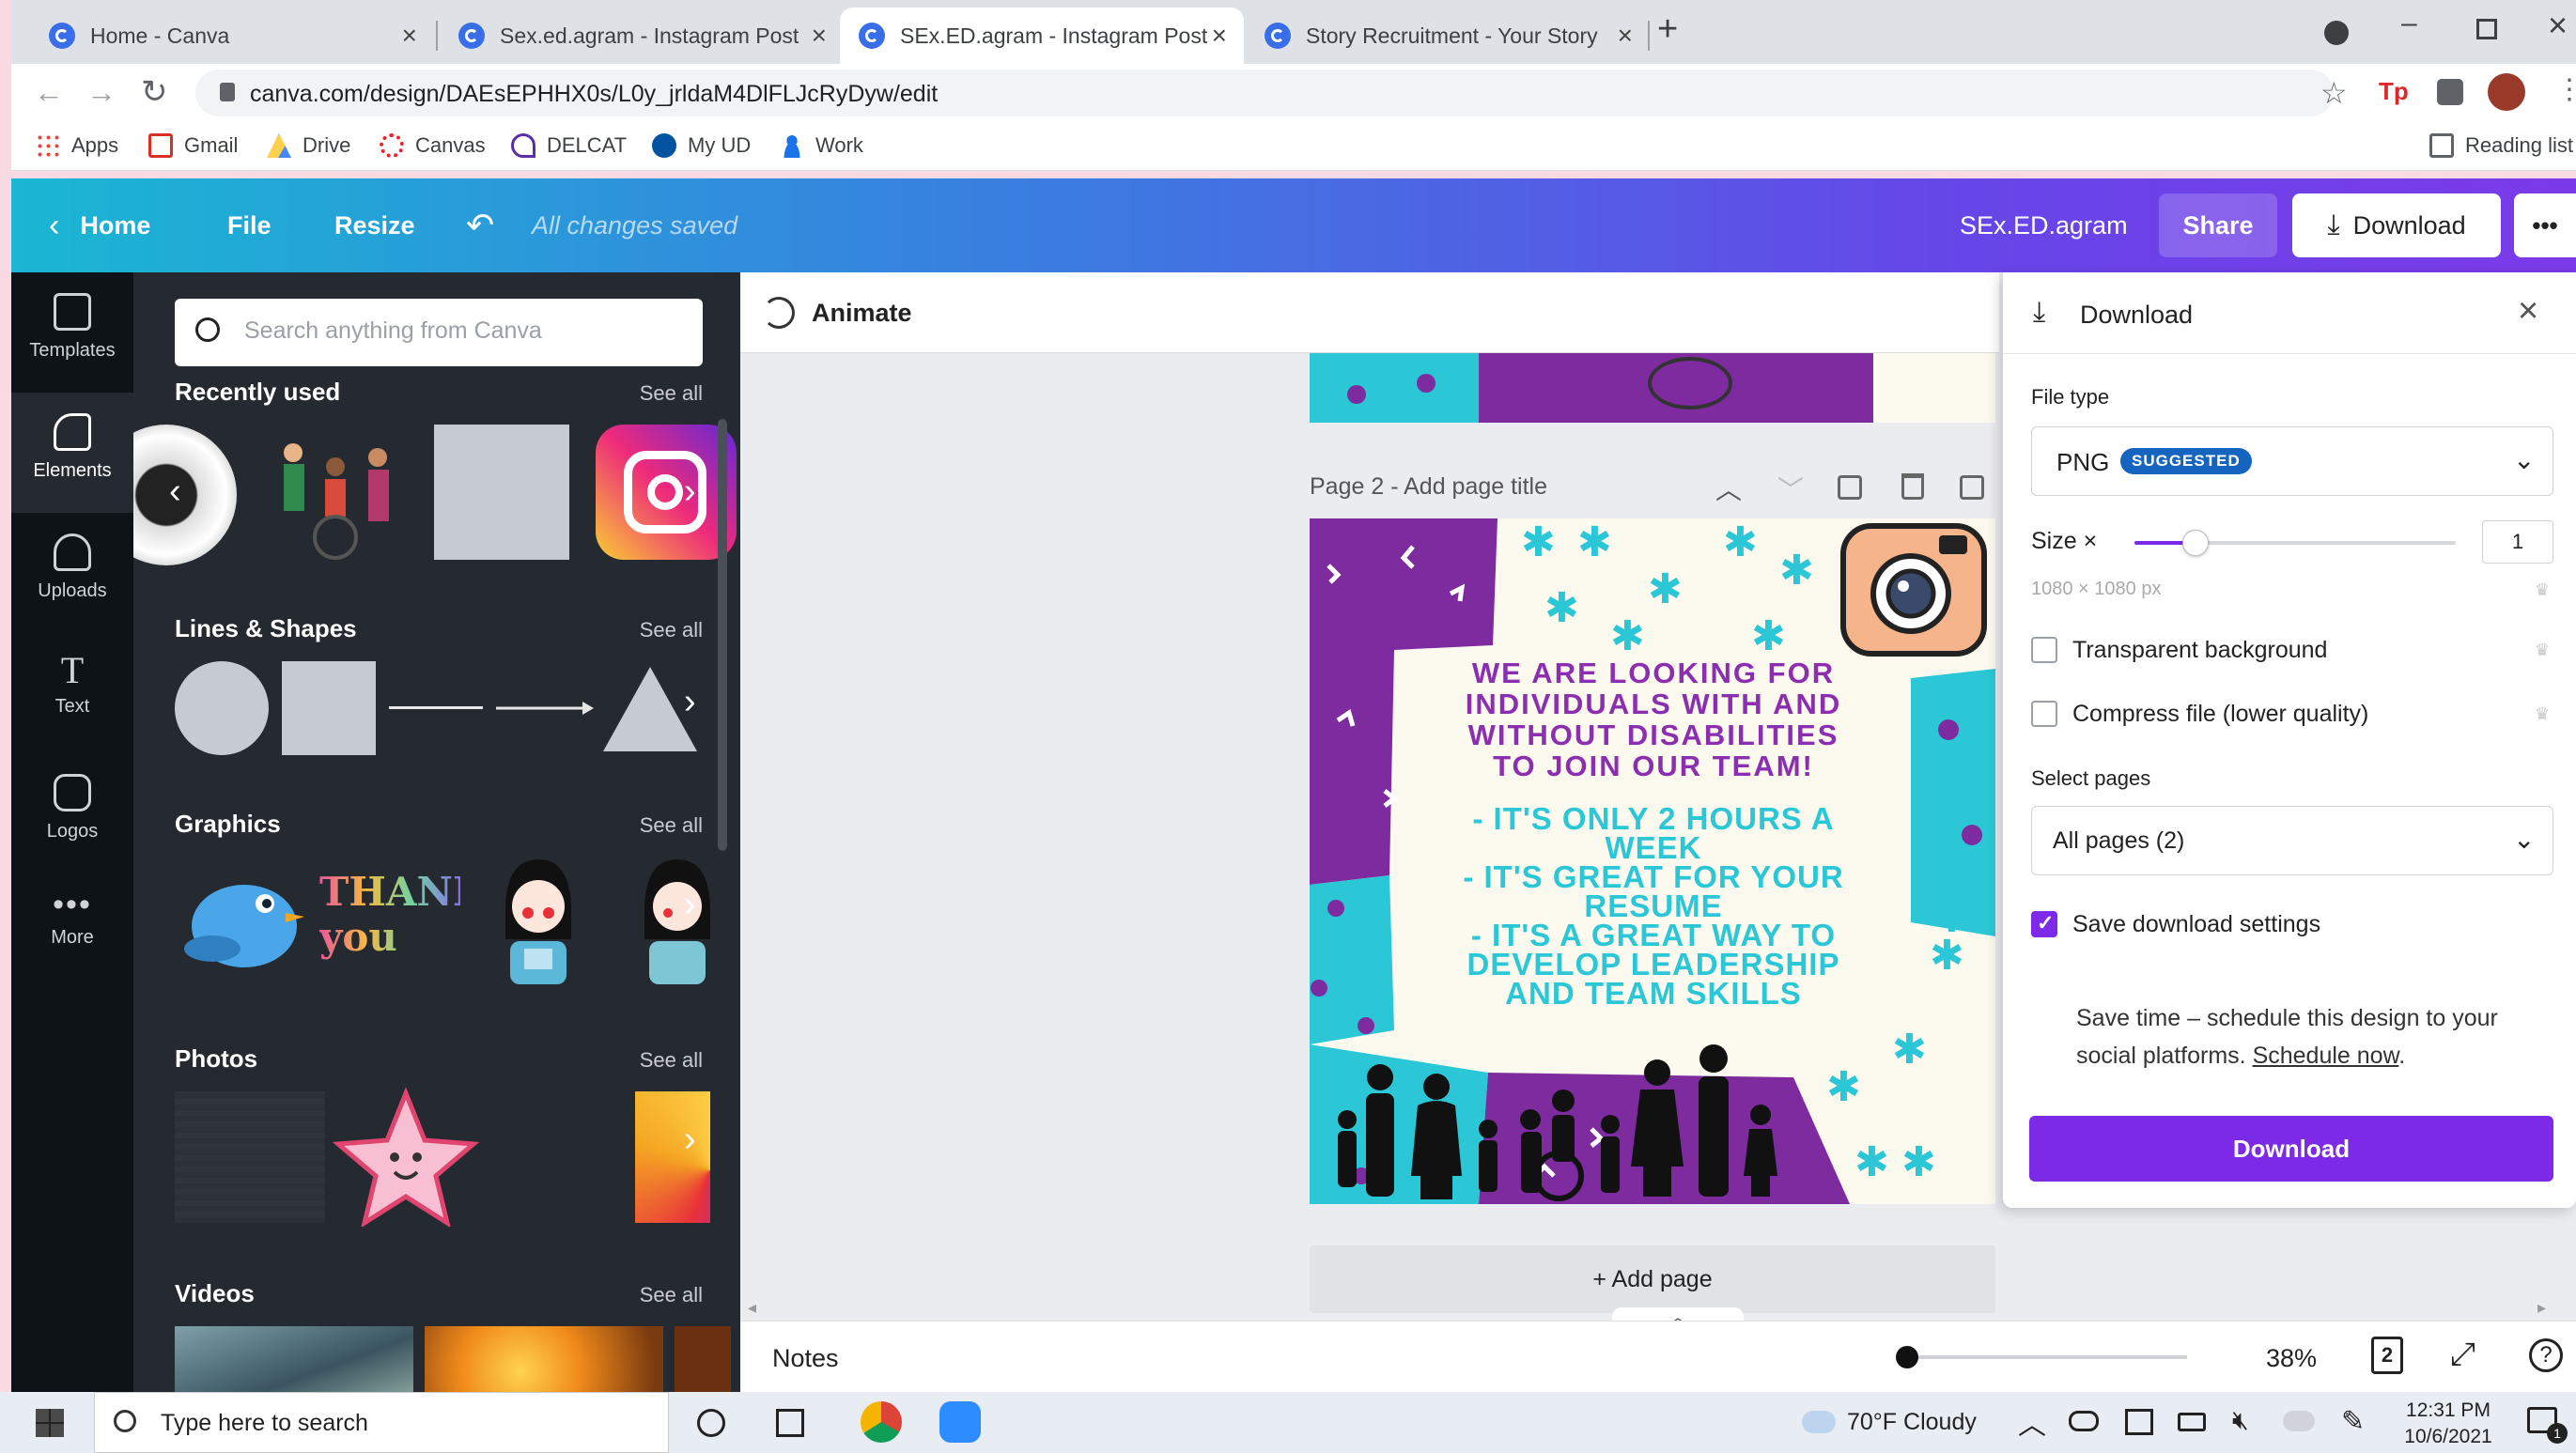 The width and height of the screenshot is (2576, 1453). I want to click on select-pages-dropdown: All pages (2) ⌄, so click(2292, 840).